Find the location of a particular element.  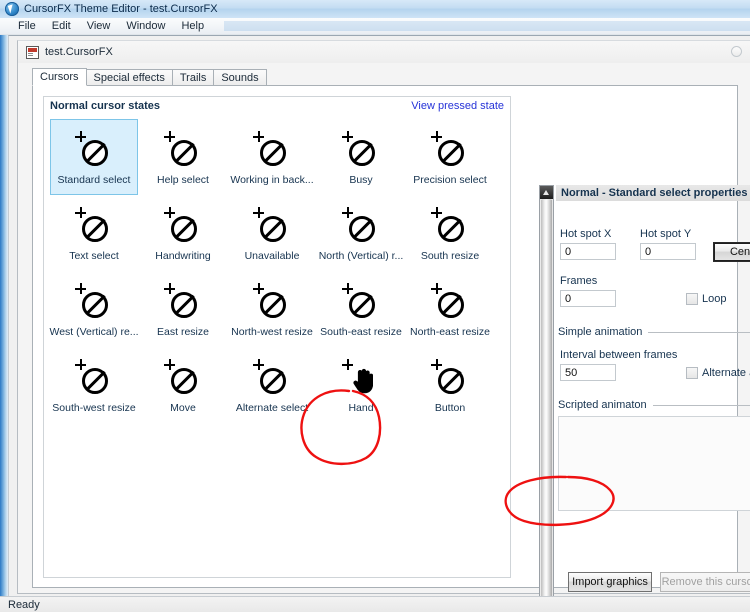

cursor-cell-standard-select: Standard select is located at coordinates (94, 157).